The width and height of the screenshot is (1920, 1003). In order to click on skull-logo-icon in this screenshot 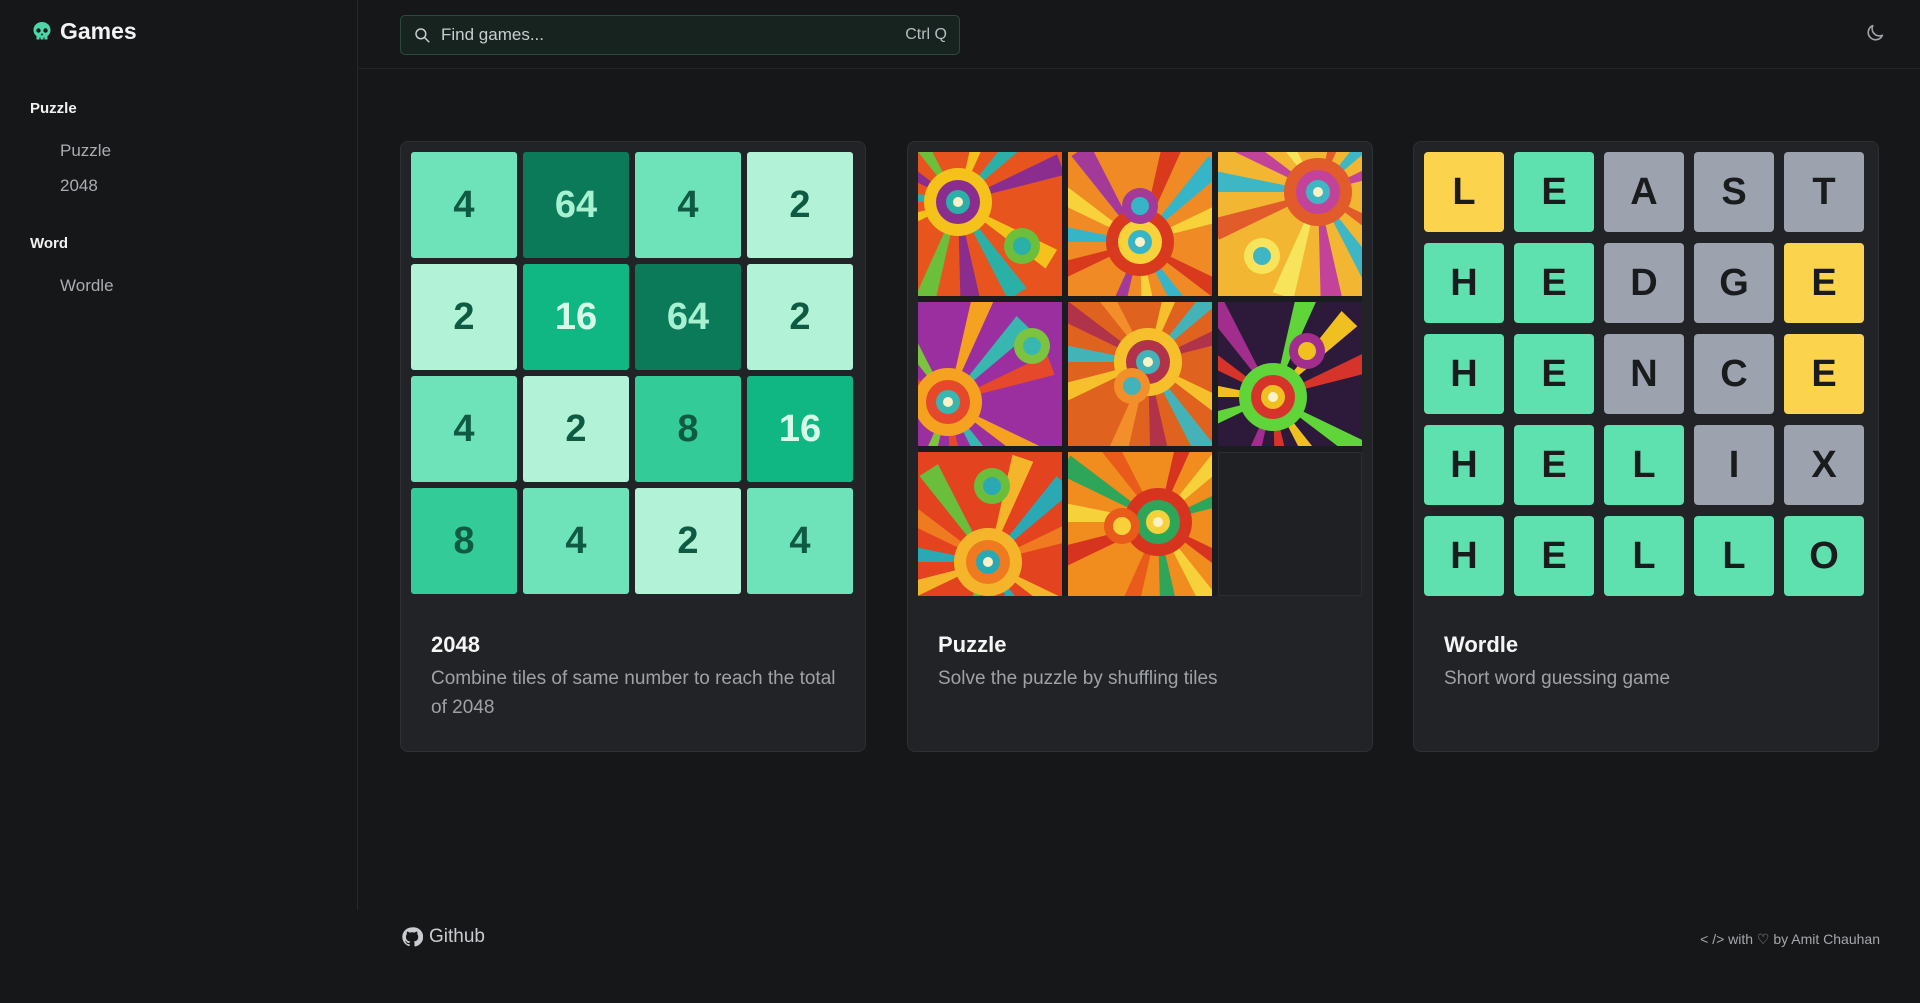, I will do `click(42, 30)`.